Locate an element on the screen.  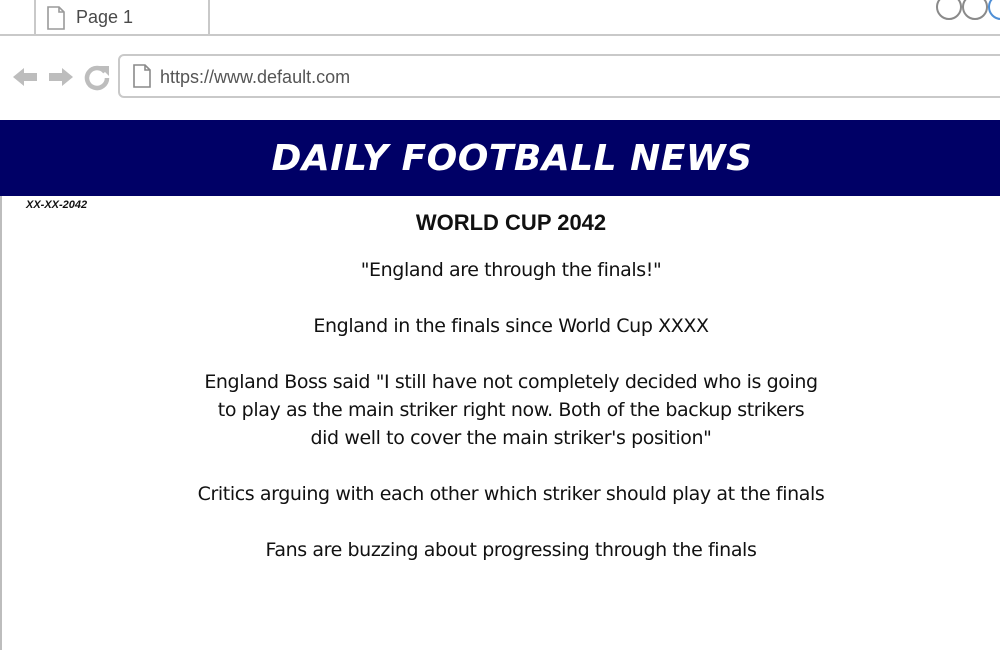
tab-label: Page 1 is located at coordinates (105, 17).